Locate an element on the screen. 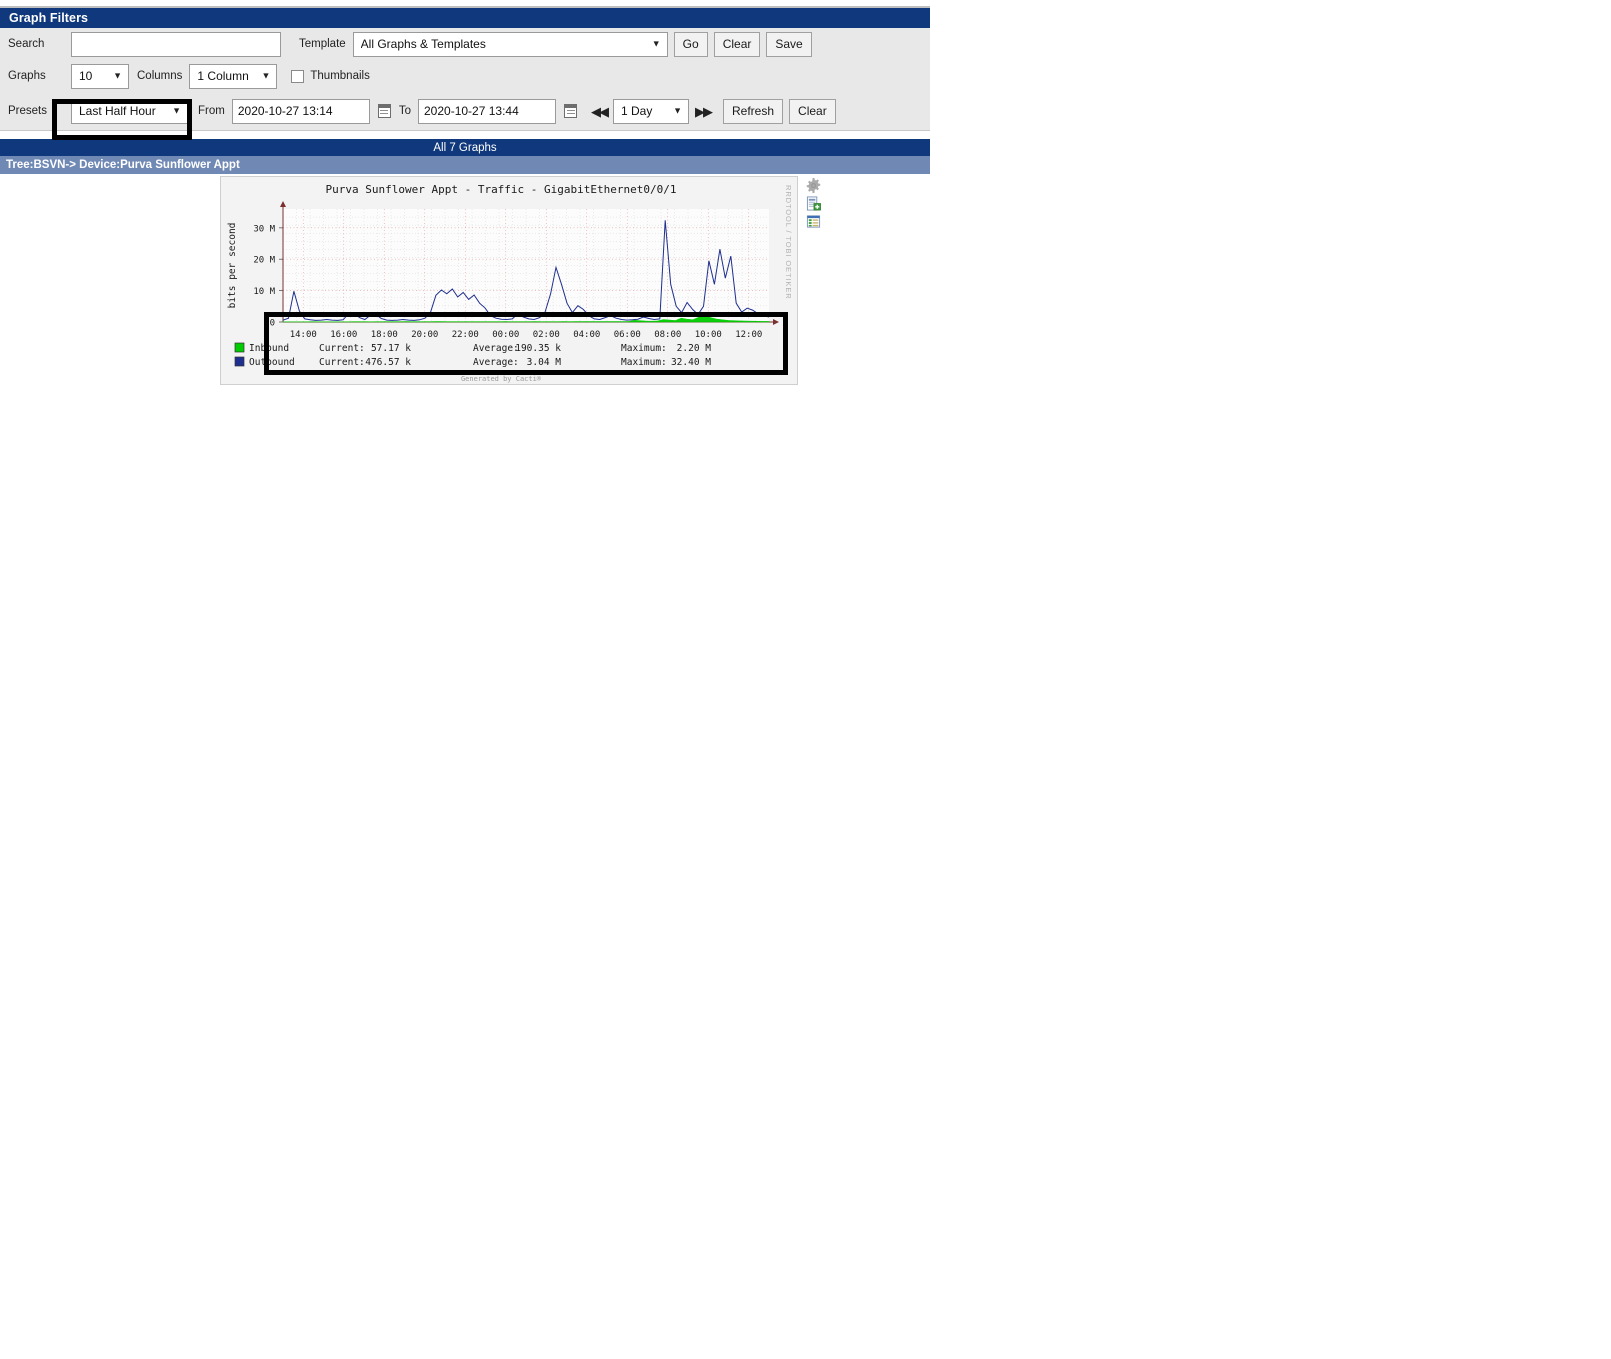  template-select: All Graphs & Templates is located at coordinates (510, 44).